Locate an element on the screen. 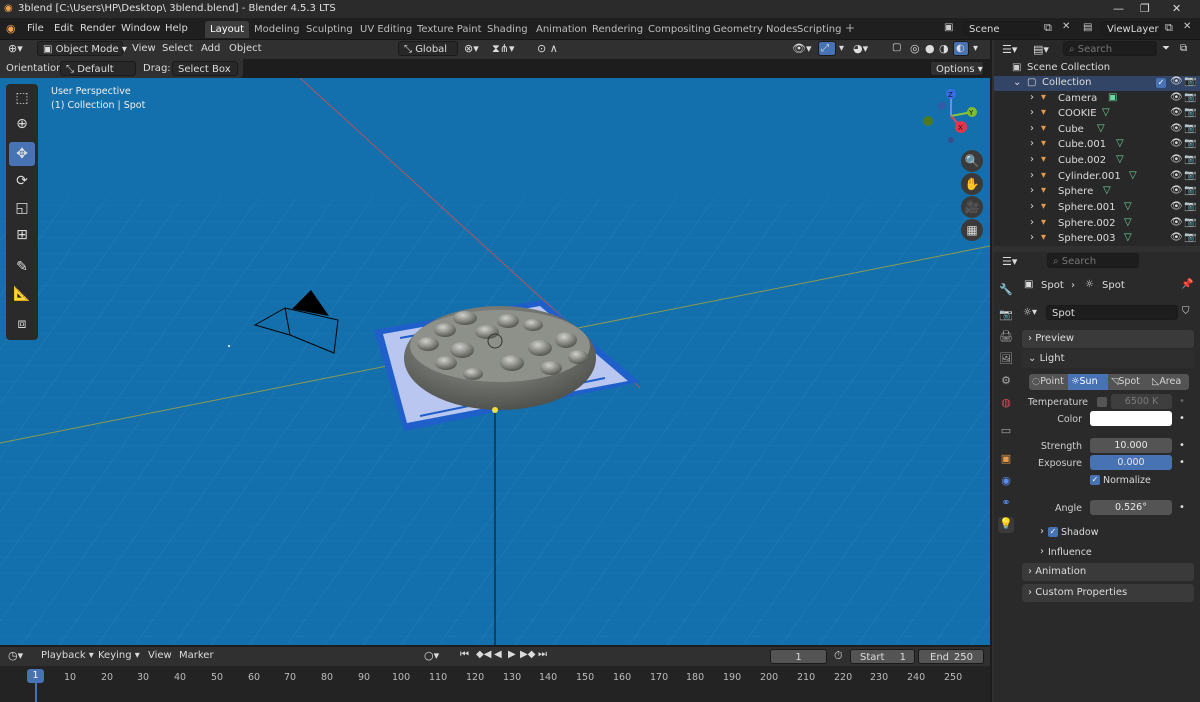 The height and width of the screenshot is (702, 1200). spot-light-origin is located at coordinates (495, 410).